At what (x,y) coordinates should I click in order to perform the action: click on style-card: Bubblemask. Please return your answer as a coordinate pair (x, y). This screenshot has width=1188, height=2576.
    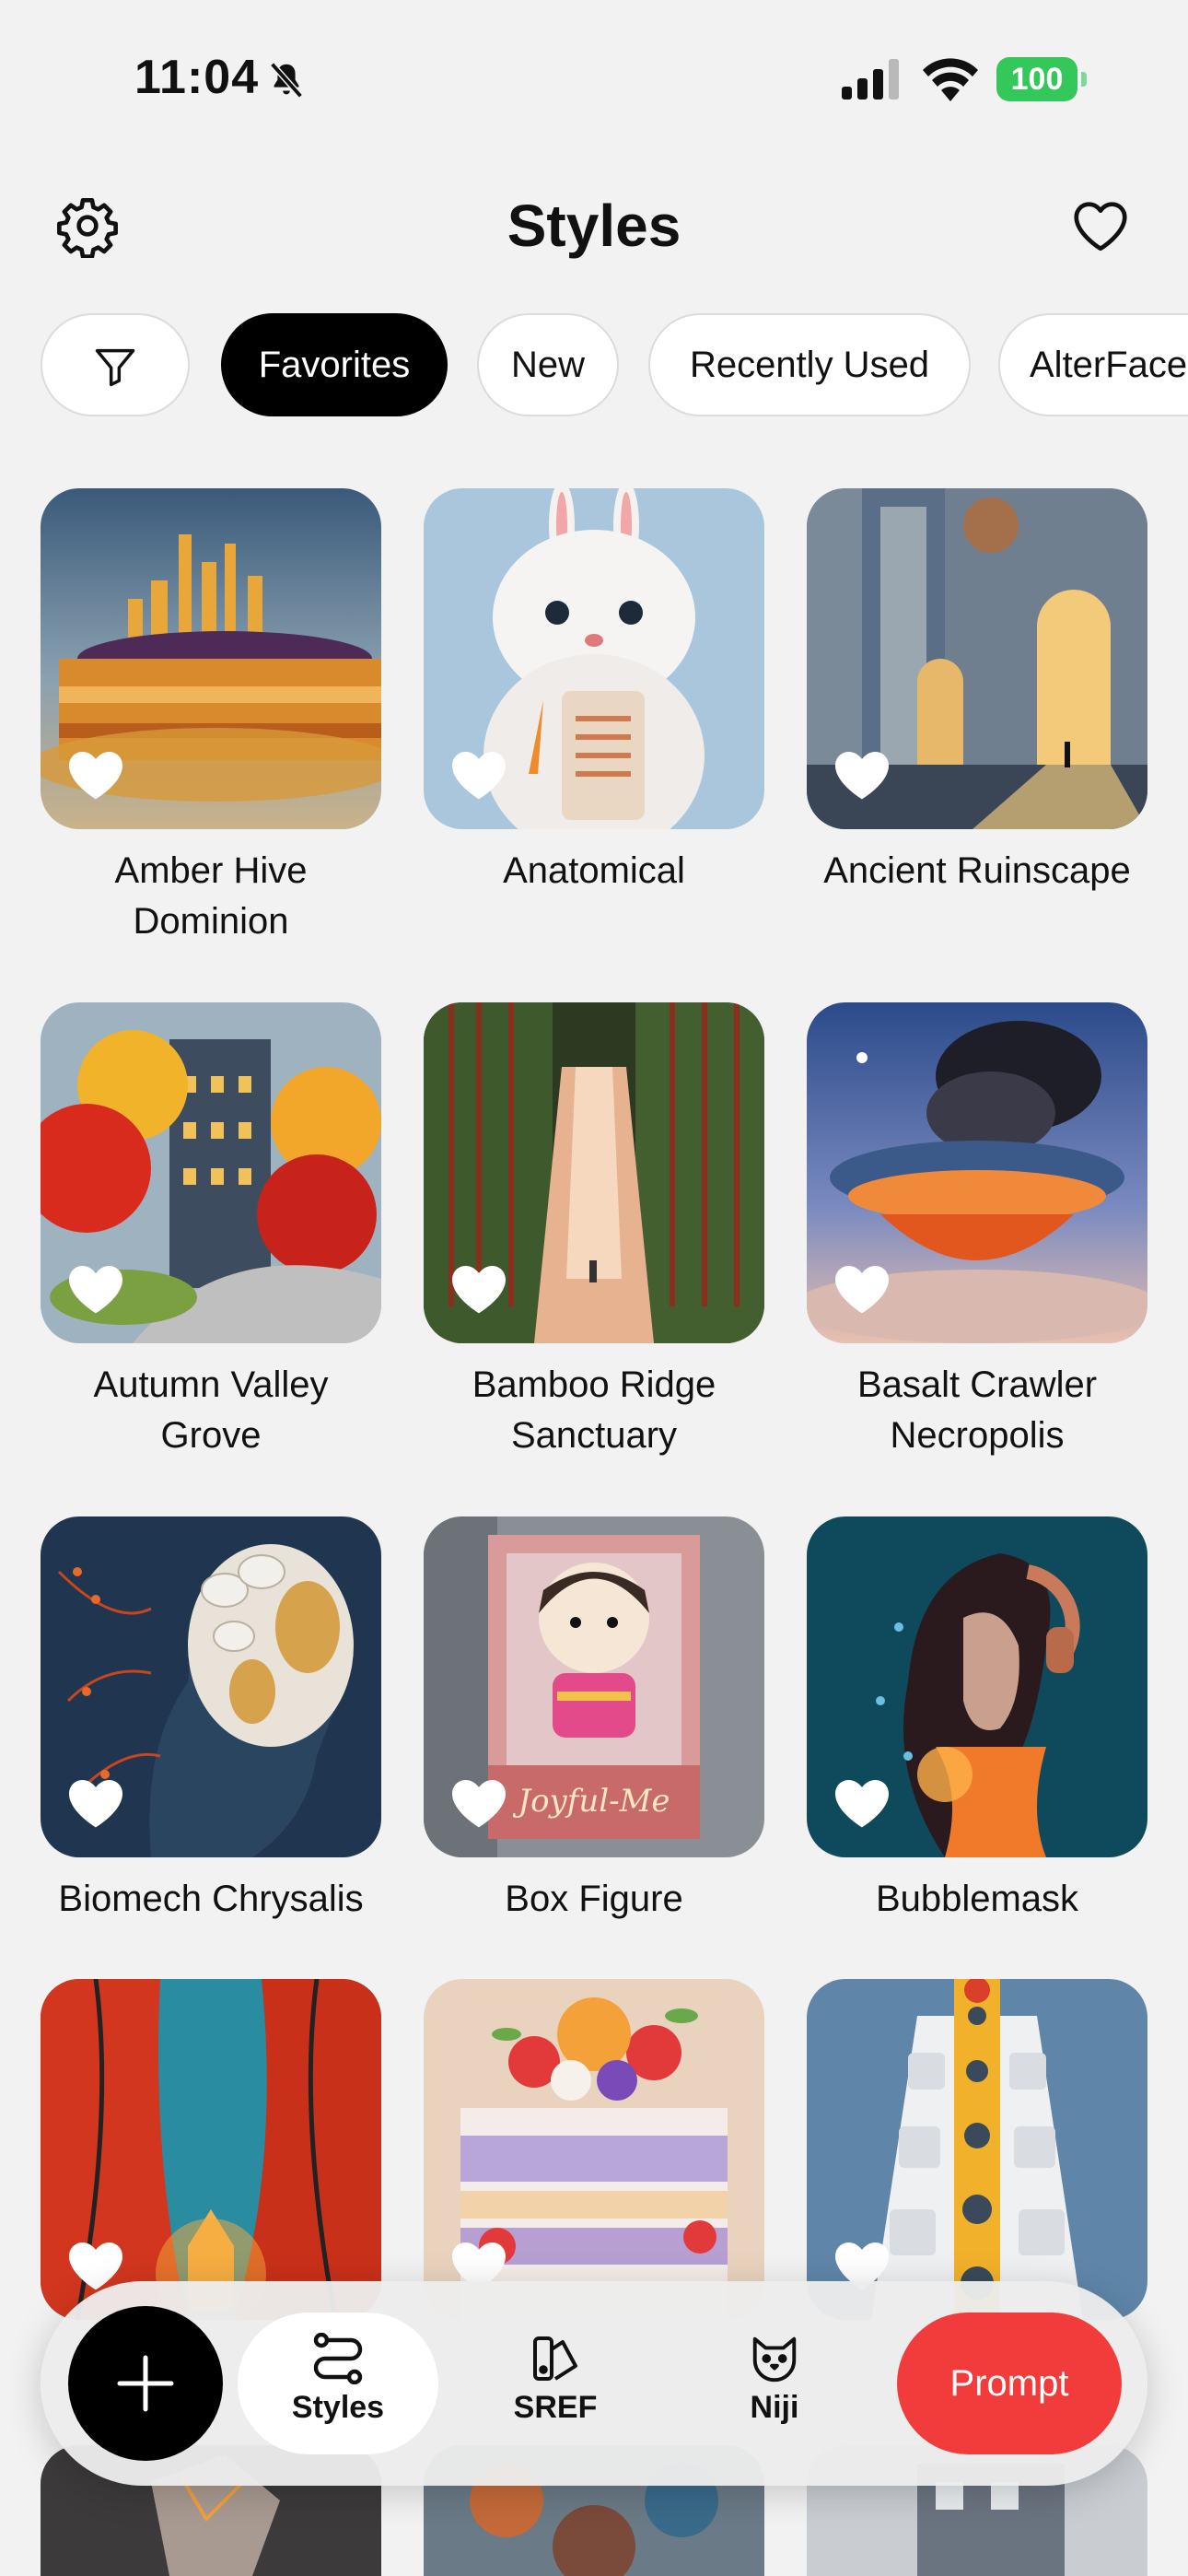
    Looking at the image, I should click on (977, 1720).